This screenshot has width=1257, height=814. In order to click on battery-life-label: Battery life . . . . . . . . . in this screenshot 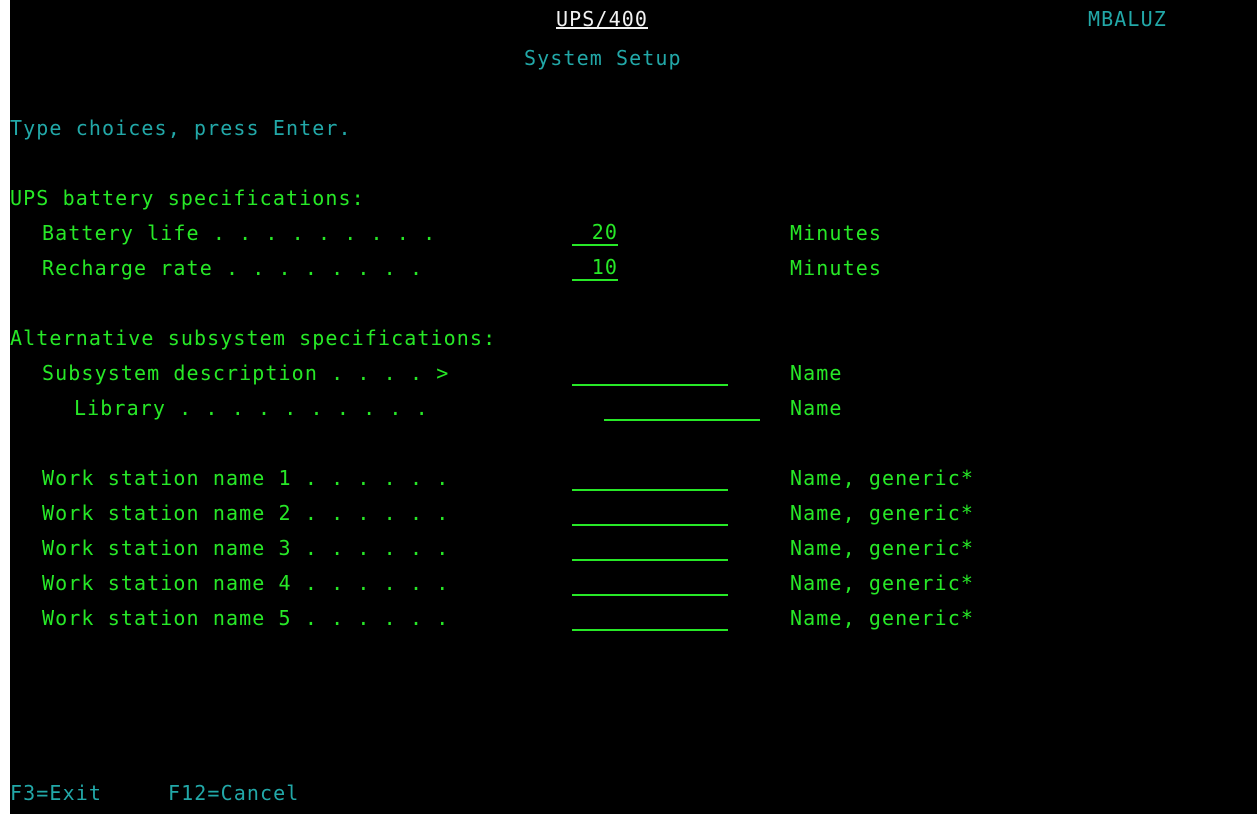, I will do `click(239, 233)`.